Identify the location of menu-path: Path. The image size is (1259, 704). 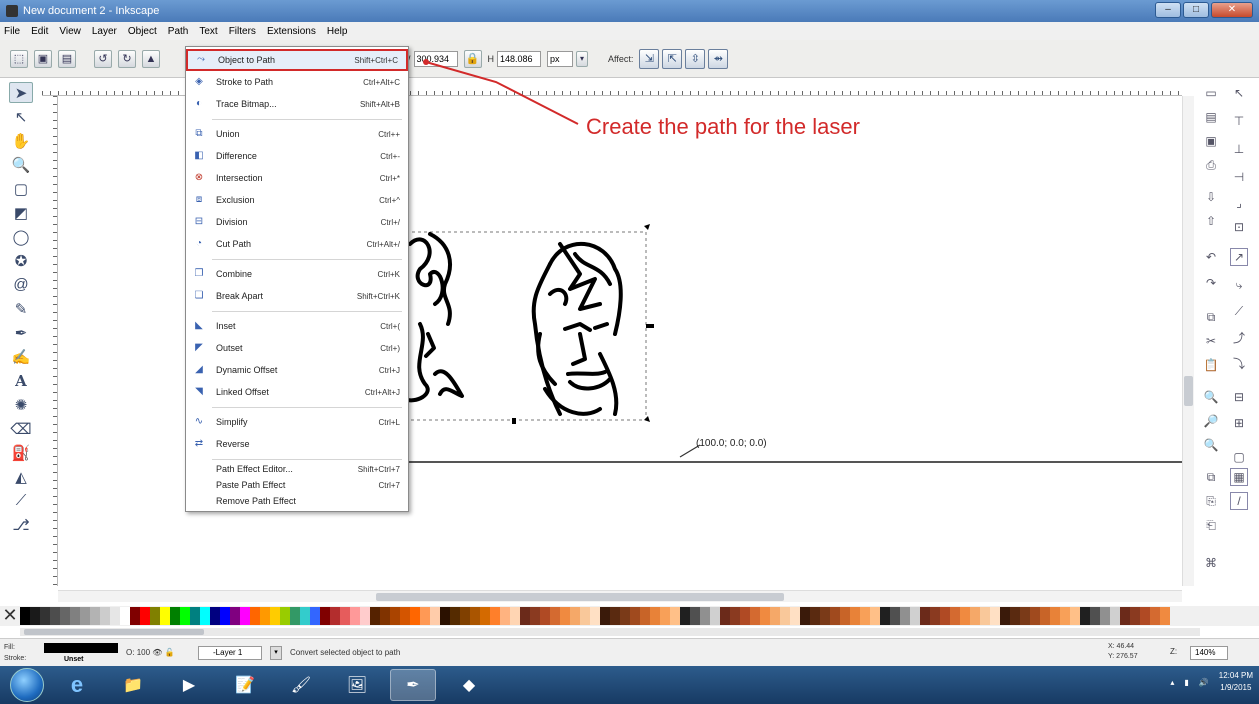
(178, 31).